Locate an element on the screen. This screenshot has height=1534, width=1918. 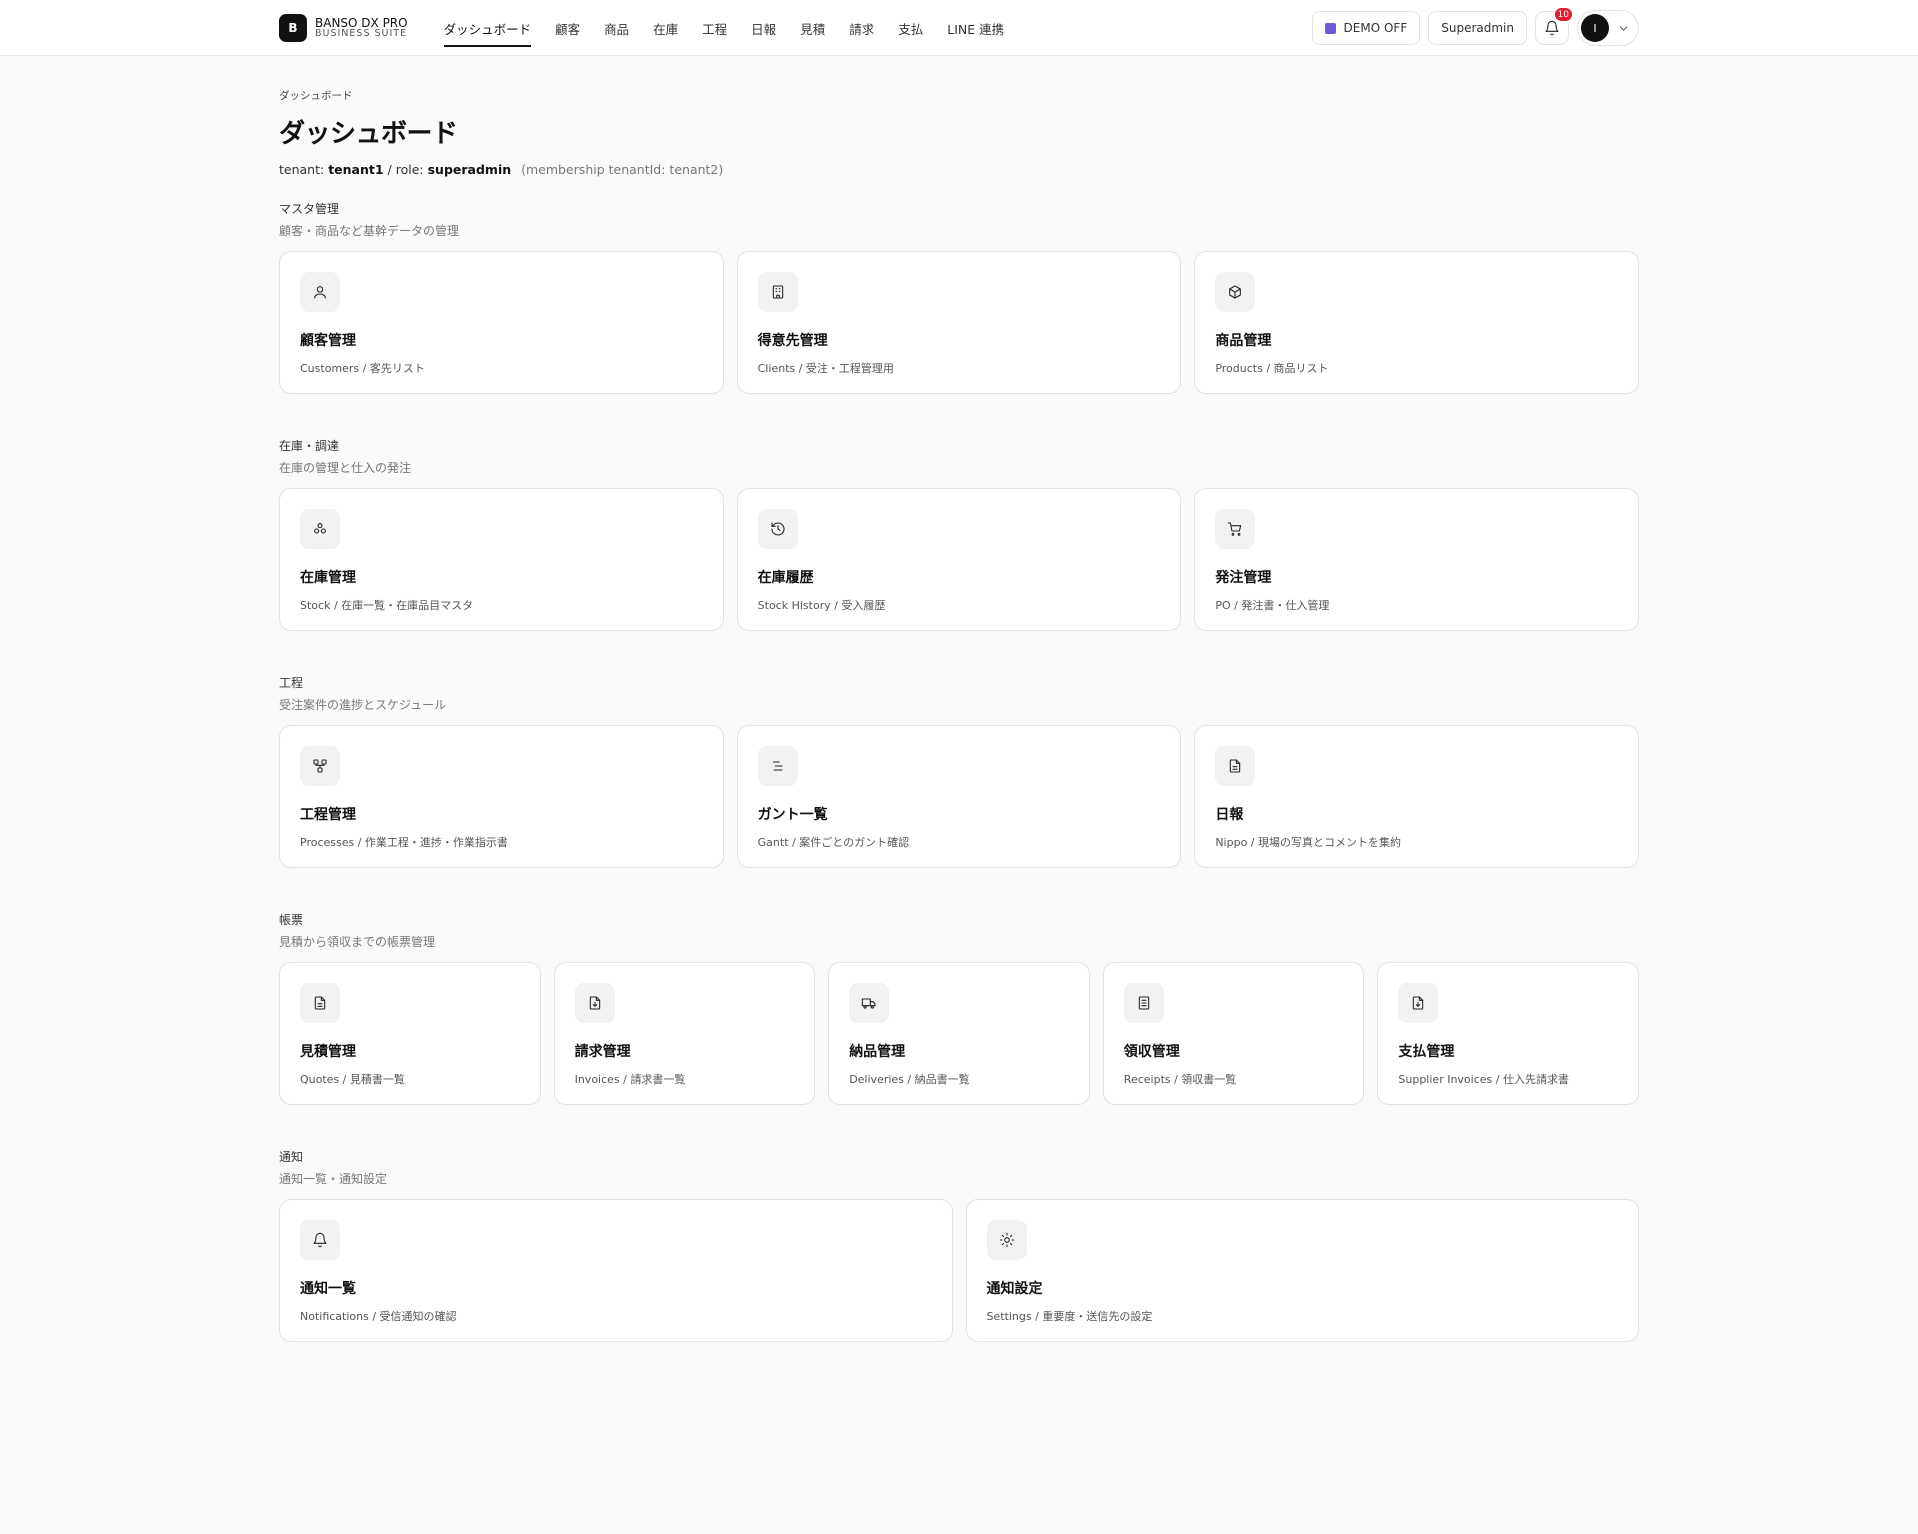
workflow-icon is located at coordinates (320, 766).